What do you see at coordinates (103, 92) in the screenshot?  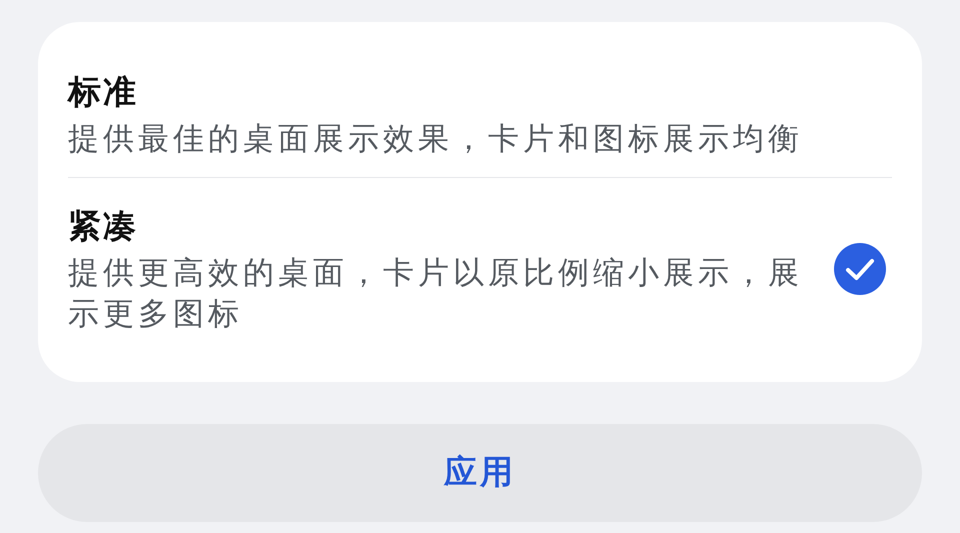 I see `option-title: 标准` at bounding box center [103, 92].